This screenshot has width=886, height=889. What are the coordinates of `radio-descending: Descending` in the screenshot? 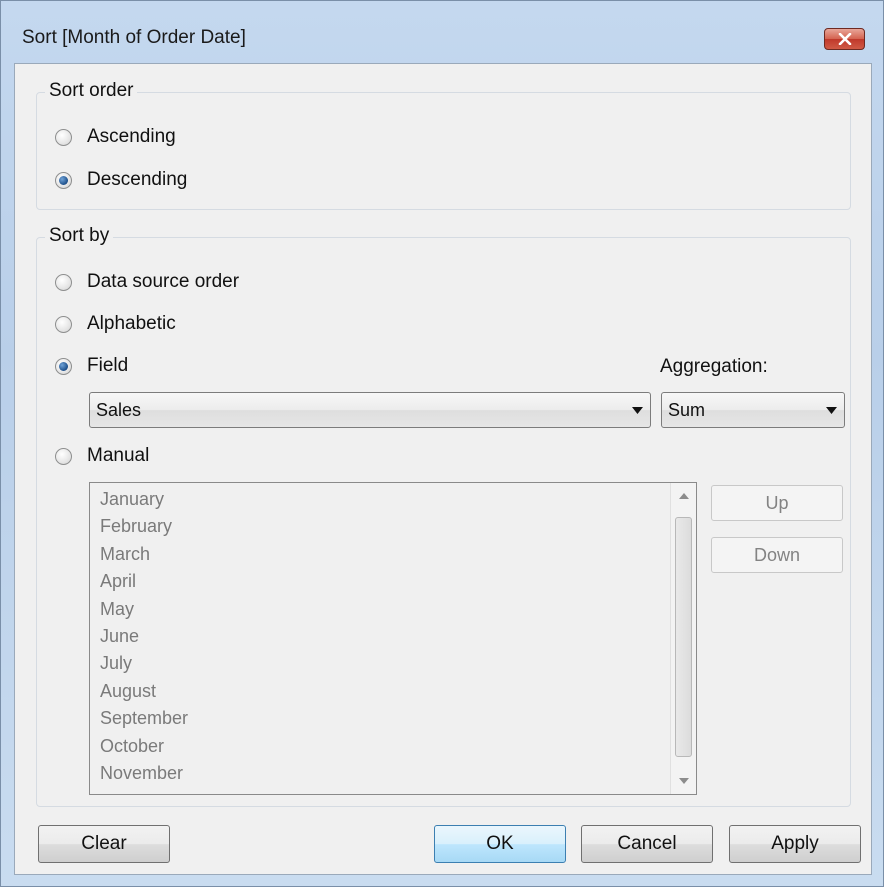 It's located at (121, 180).